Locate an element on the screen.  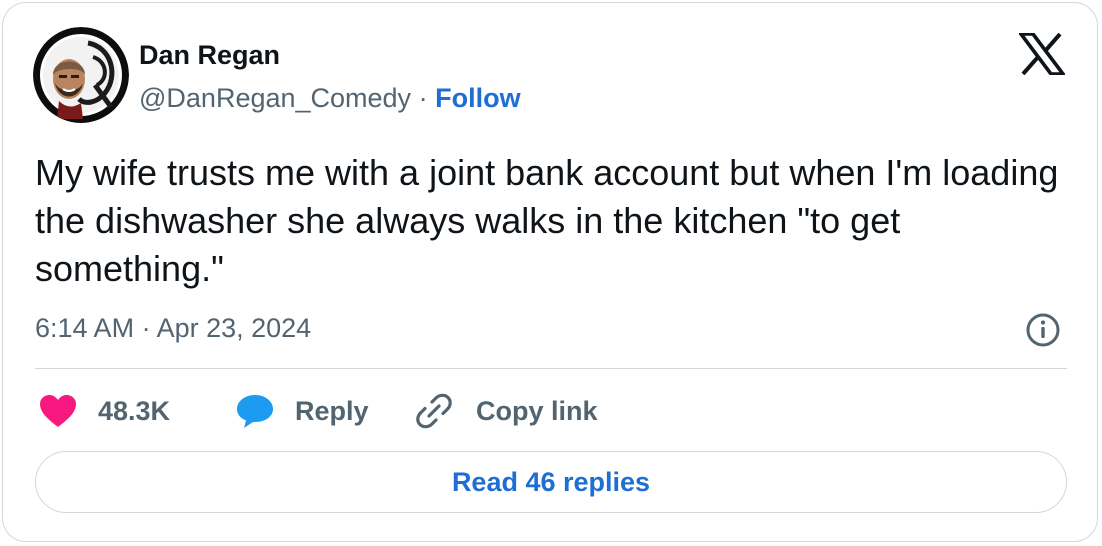
x-logo-icon is located at coordinates (1042, 54).